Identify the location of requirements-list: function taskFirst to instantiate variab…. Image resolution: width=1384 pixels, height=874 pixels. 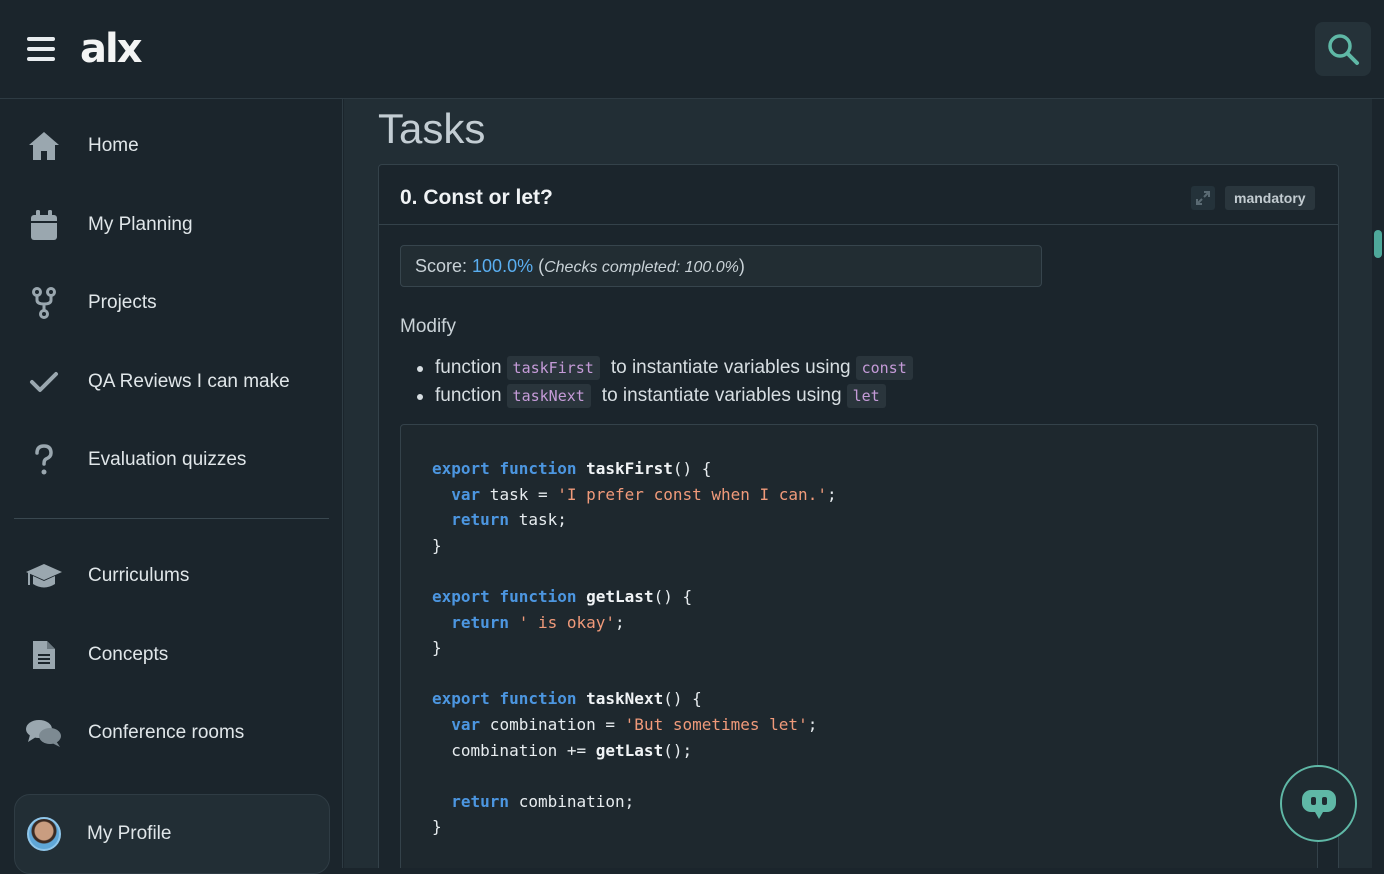
(665, 382).